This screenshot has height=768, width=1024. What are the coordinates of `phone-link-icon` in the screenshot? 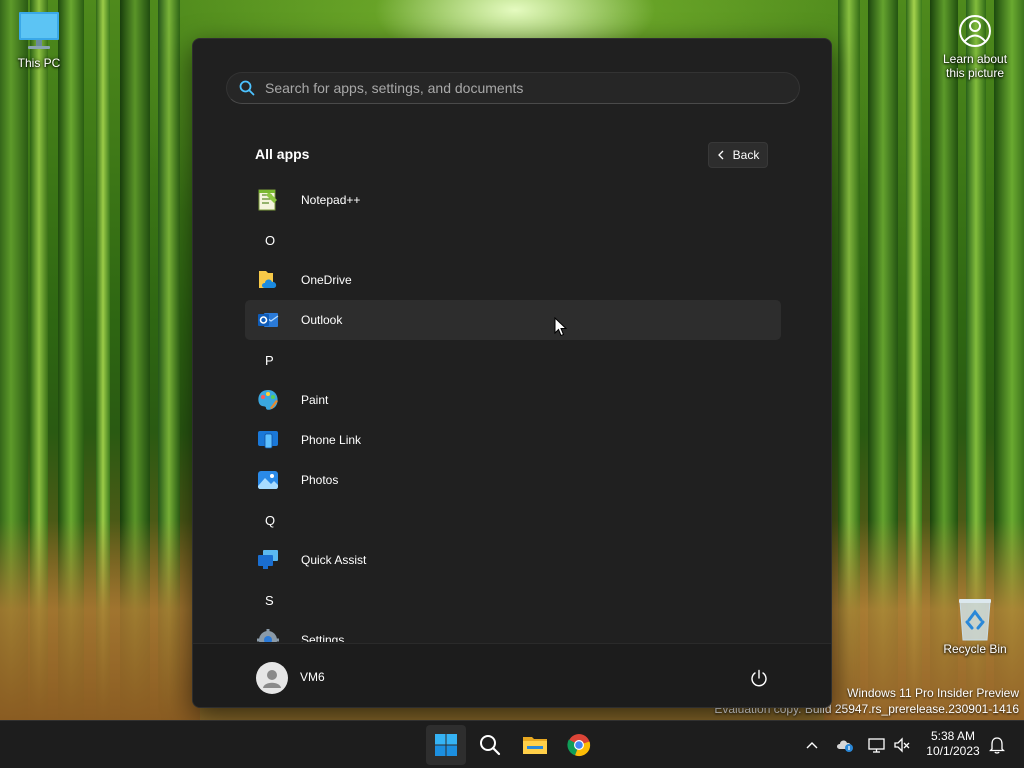 It's located at (268, 440).